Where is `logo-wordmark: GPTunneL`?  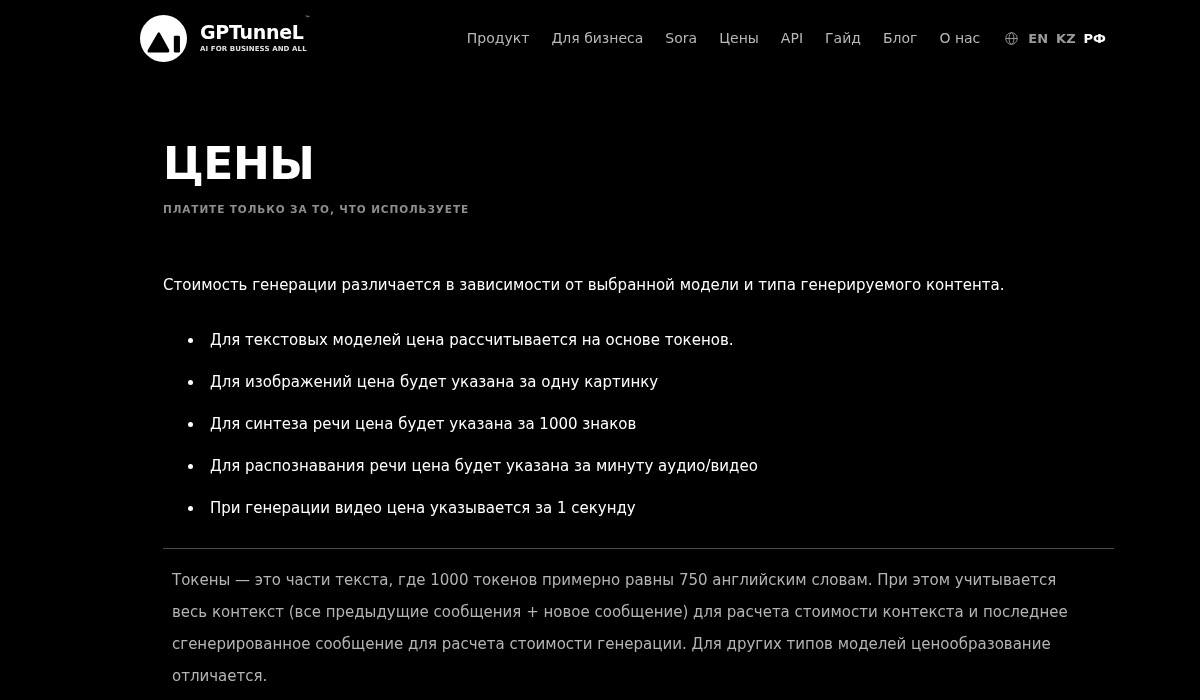
logo-wordmark: GPTunneL is located at coordinates (252, 32).